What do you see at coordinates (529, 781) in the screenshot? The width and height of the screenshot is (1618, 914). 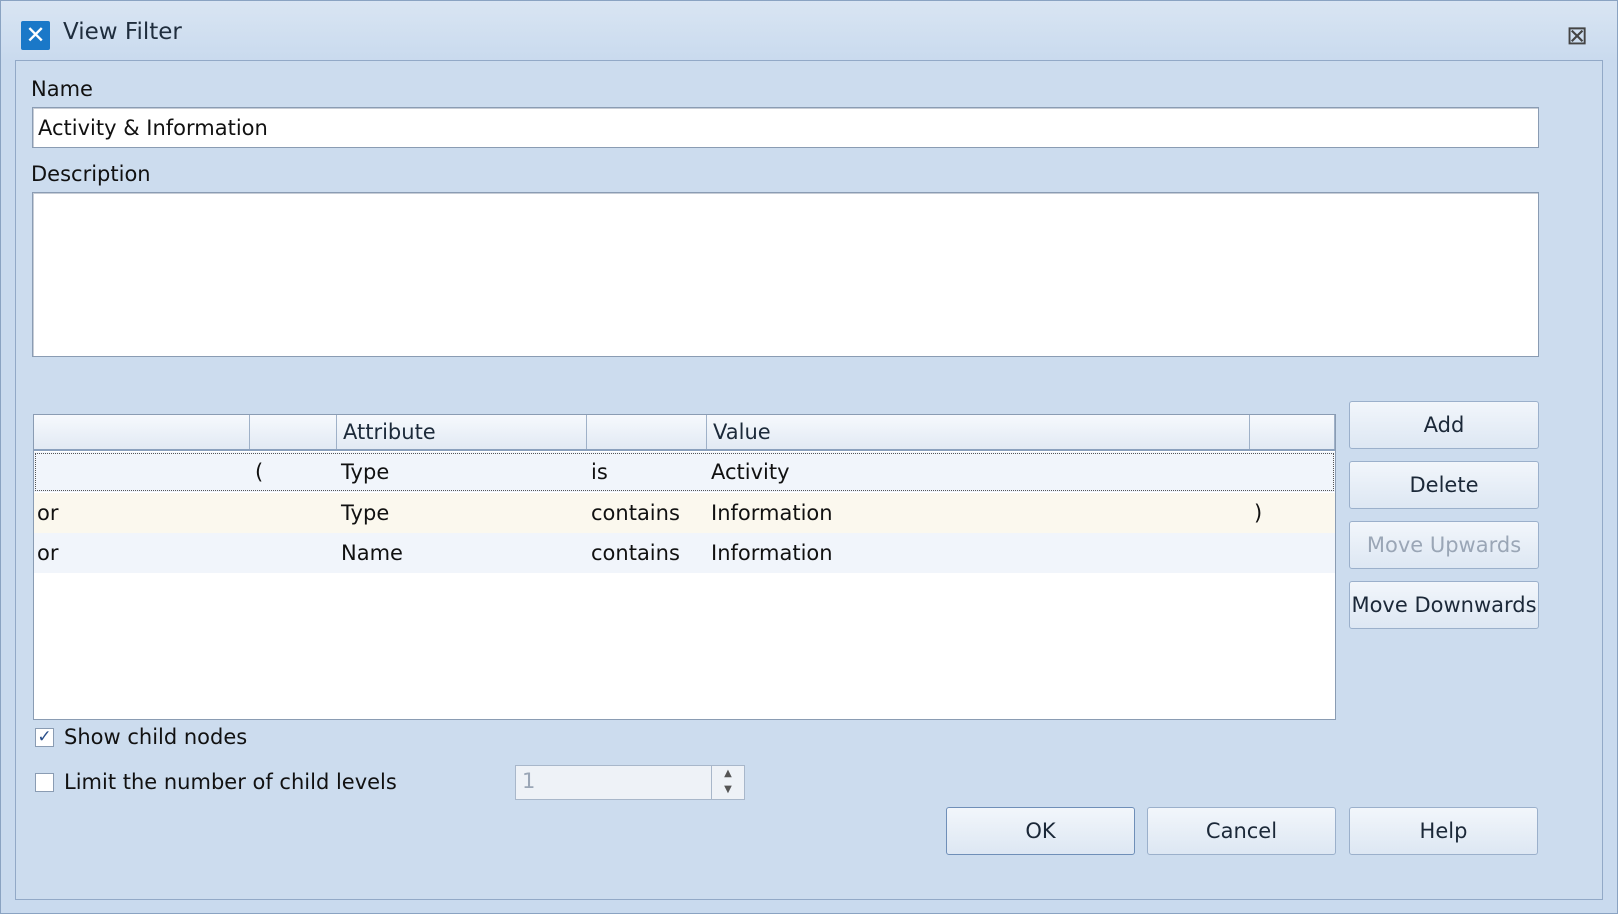 I see `child-levels-value: 1` at bounding box center [529, 781].